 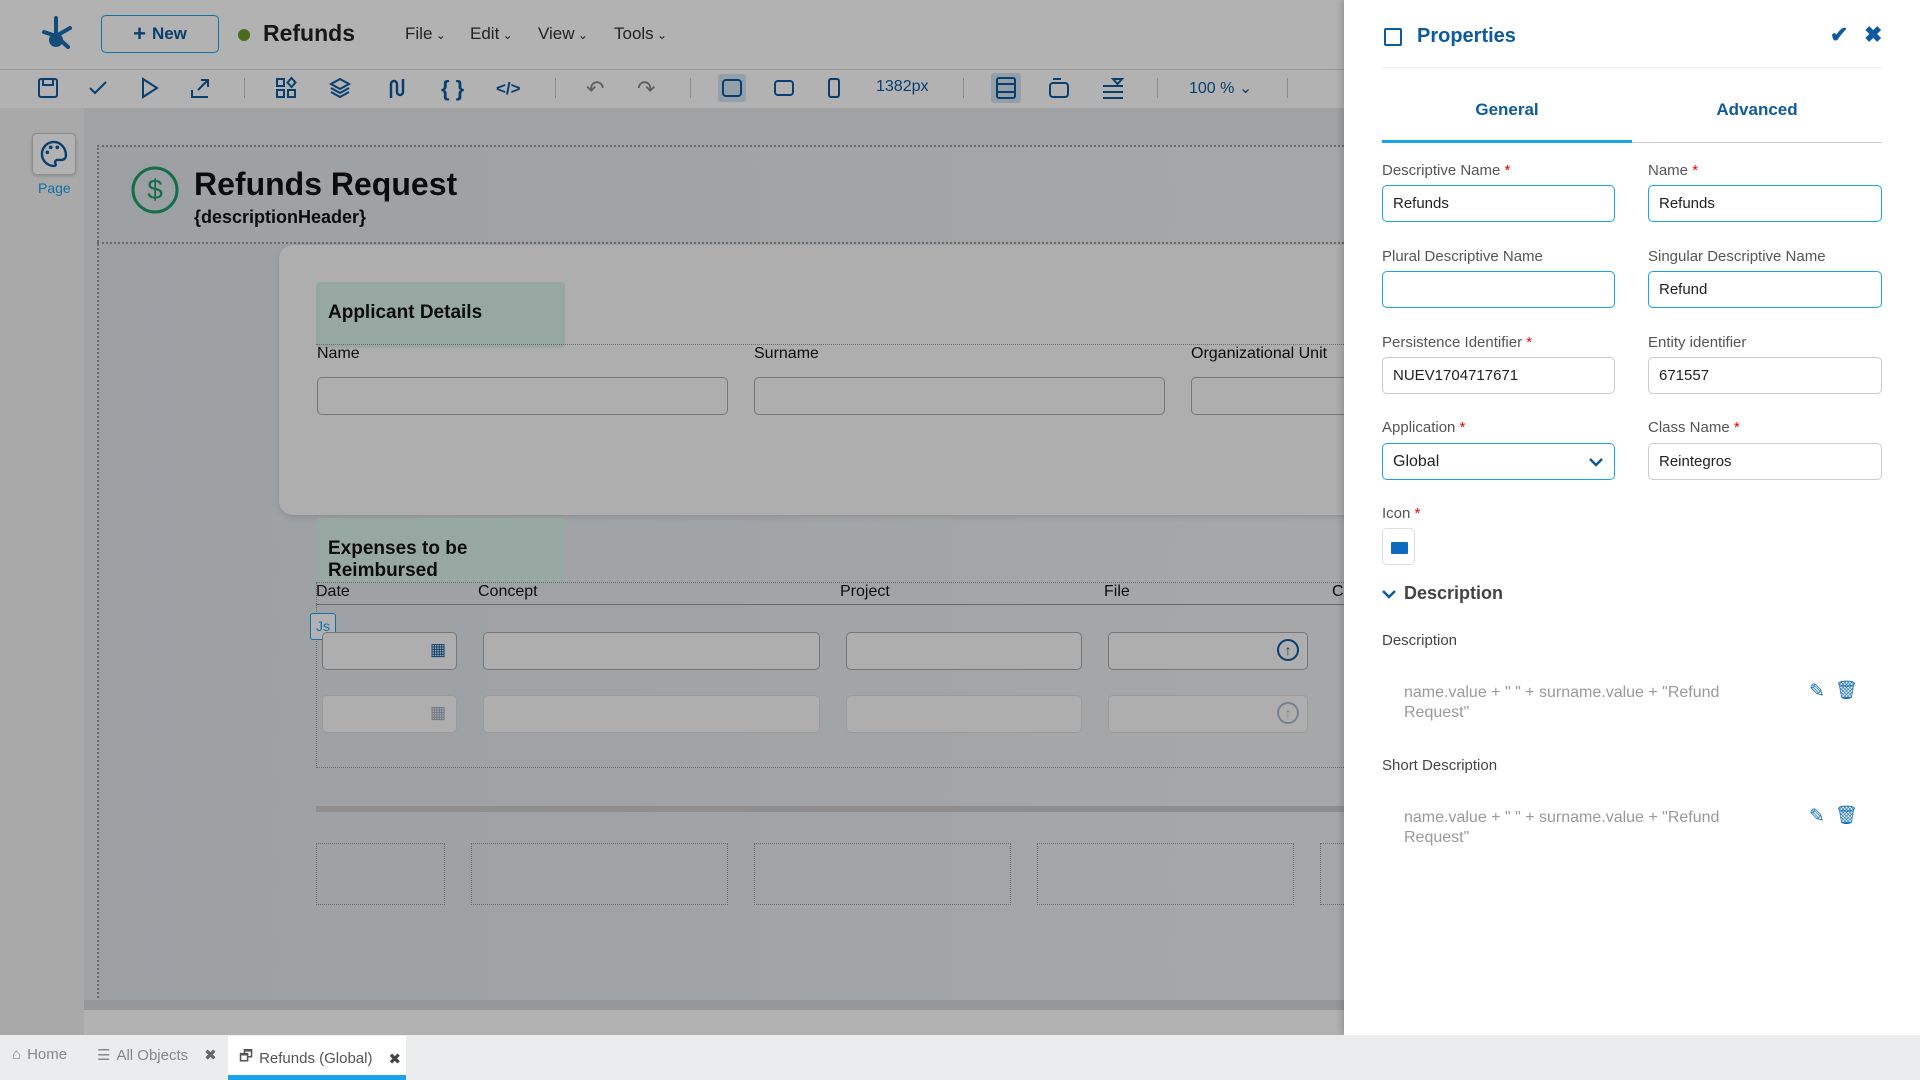 I want to click on name-input: Refunds, so click(x=1765, y=203).